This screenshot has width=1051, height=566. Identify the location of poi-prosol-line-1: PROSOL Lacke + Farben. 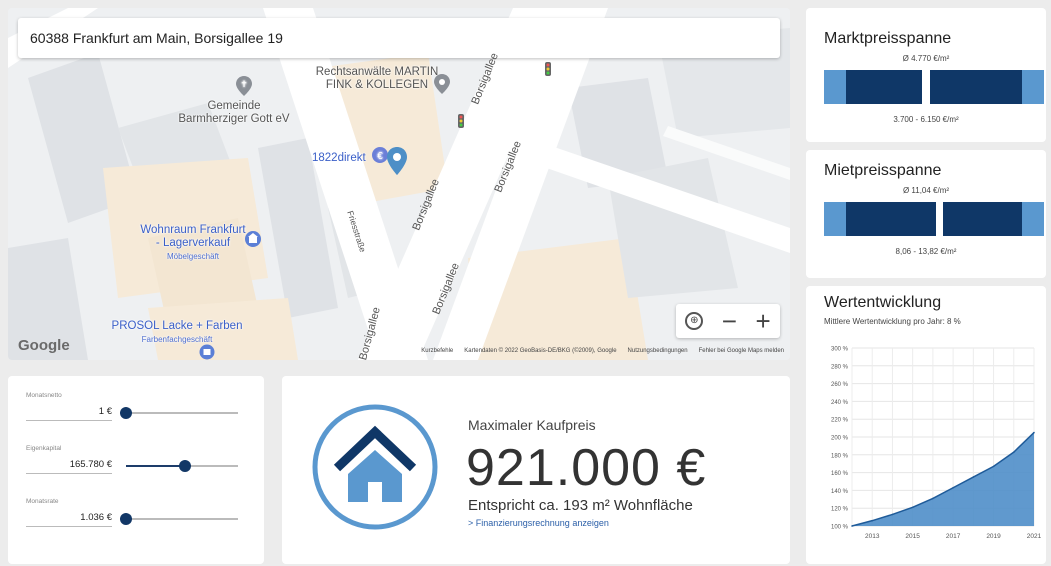
(177, 326).